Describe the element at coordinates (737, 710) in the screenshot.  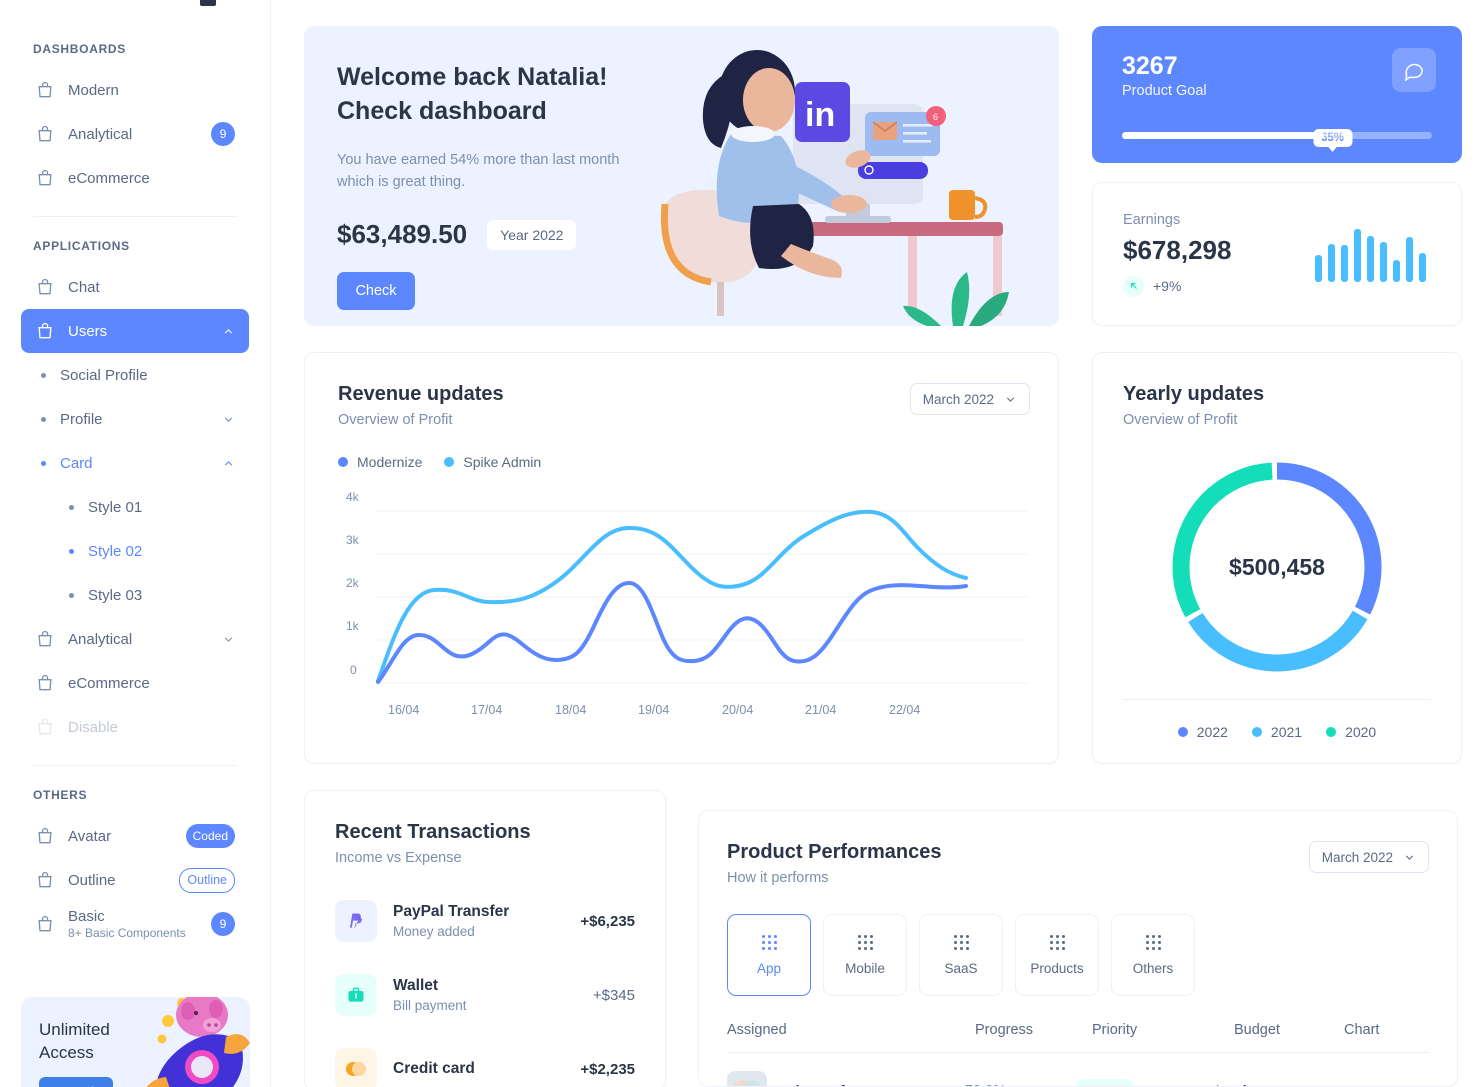
I see `svg-text: 20/04` at that location.